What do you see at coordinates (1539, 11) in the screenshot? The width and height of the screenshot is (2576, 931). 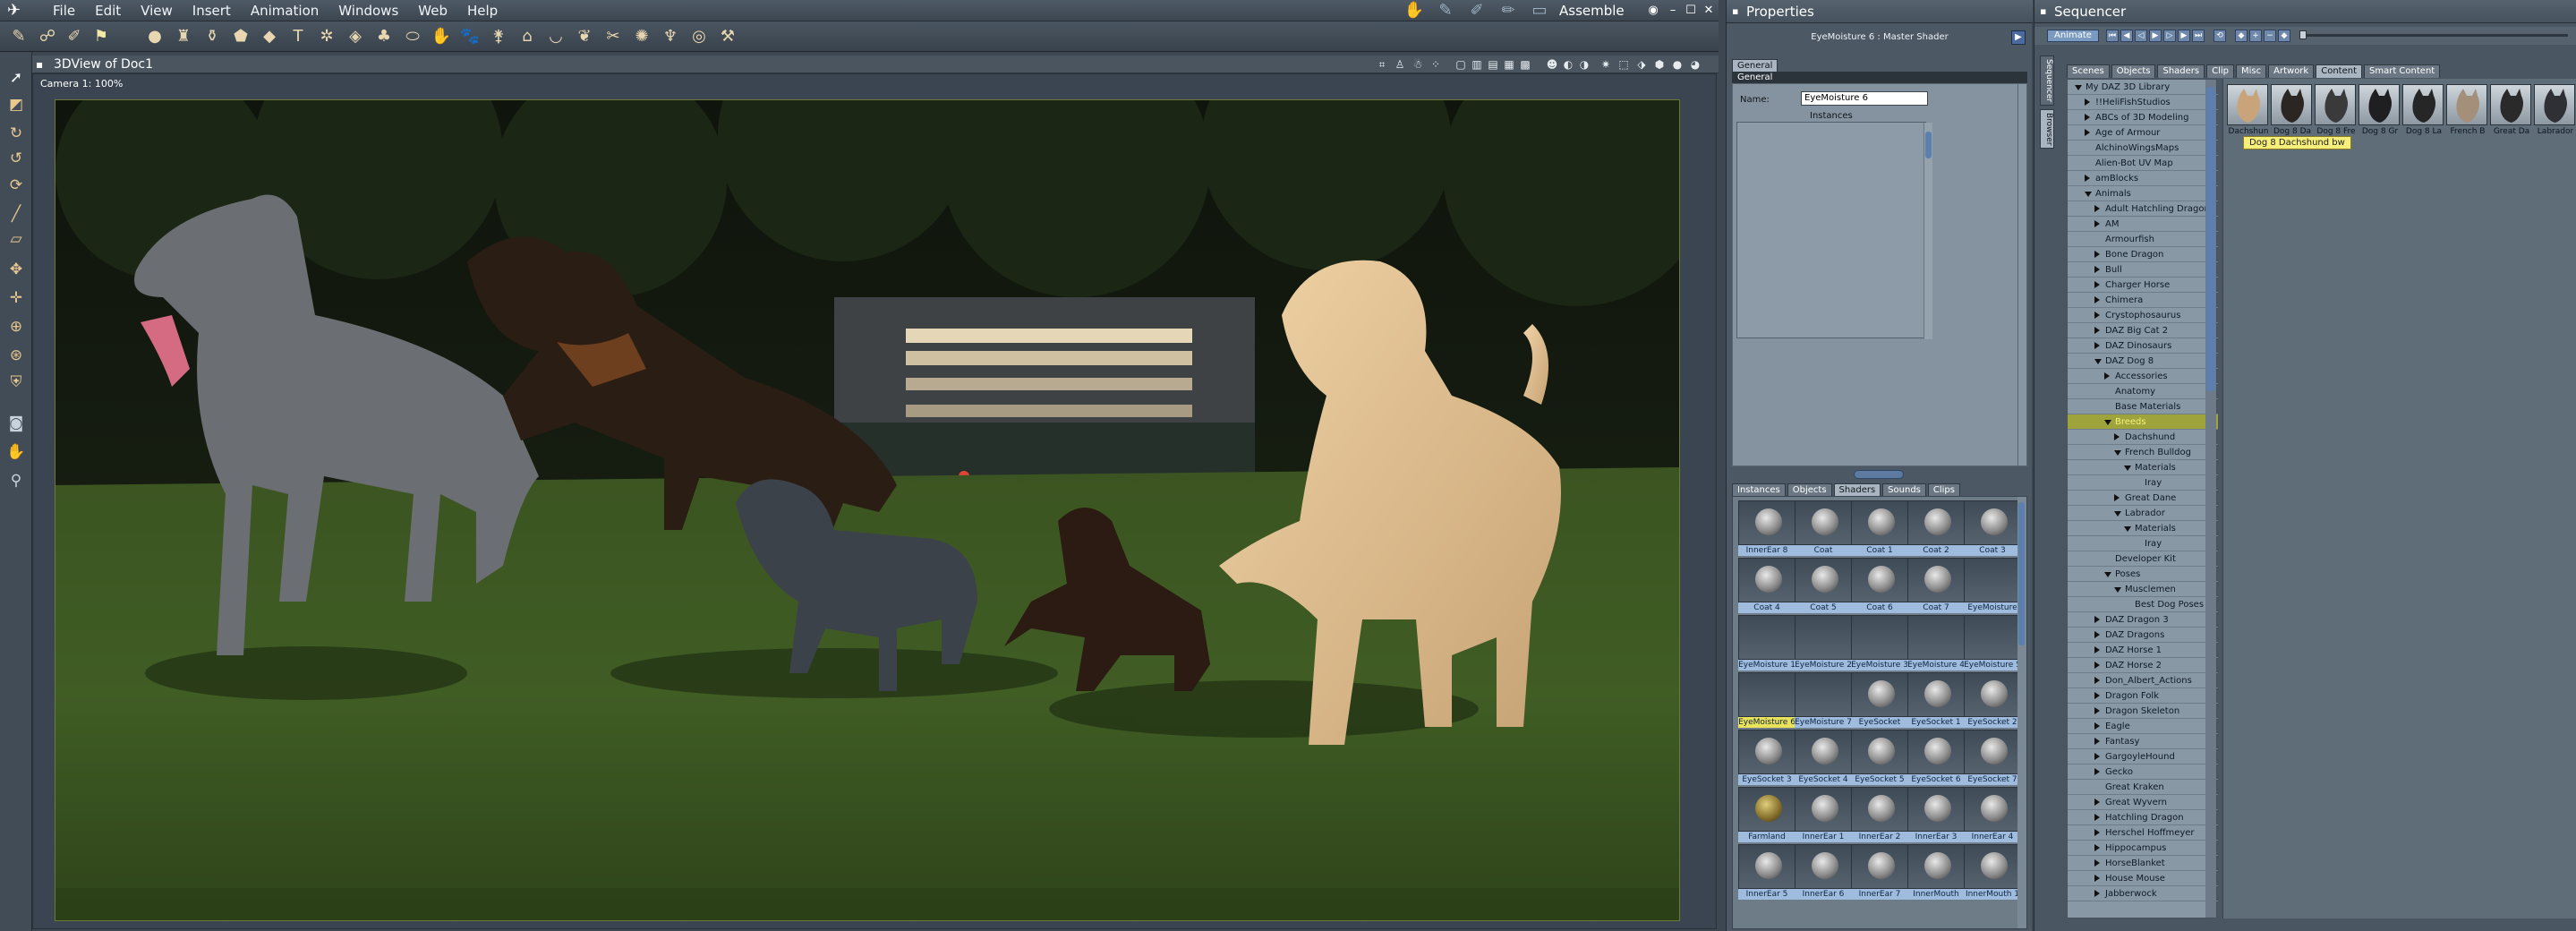 I see `ruler-room-icon: ▭` at bounding box center [1539, 11].